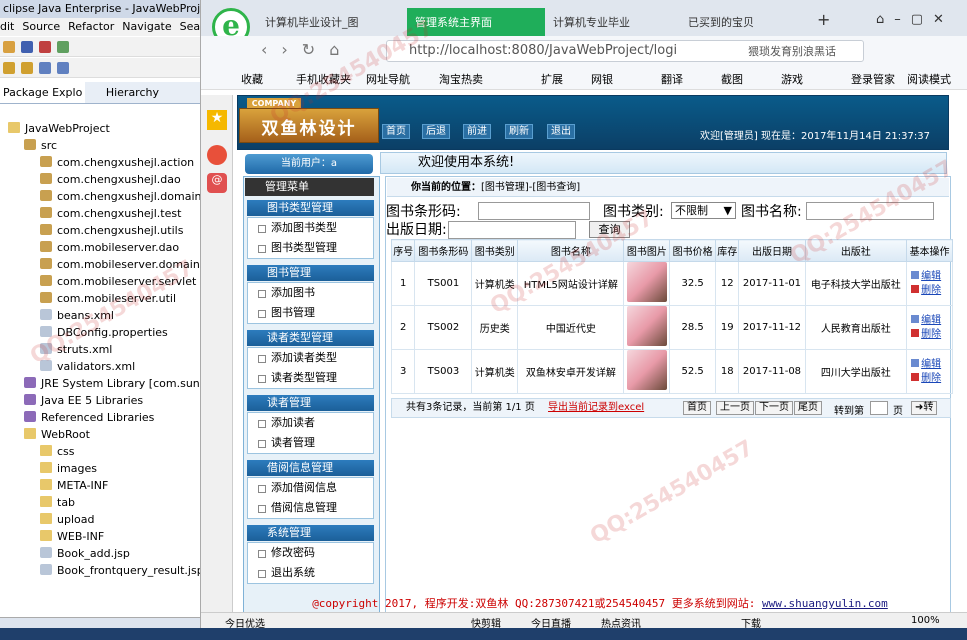 The width and height of the screenshot is (967, 640). I want to click on tree-item: upload, so click(100, 519).